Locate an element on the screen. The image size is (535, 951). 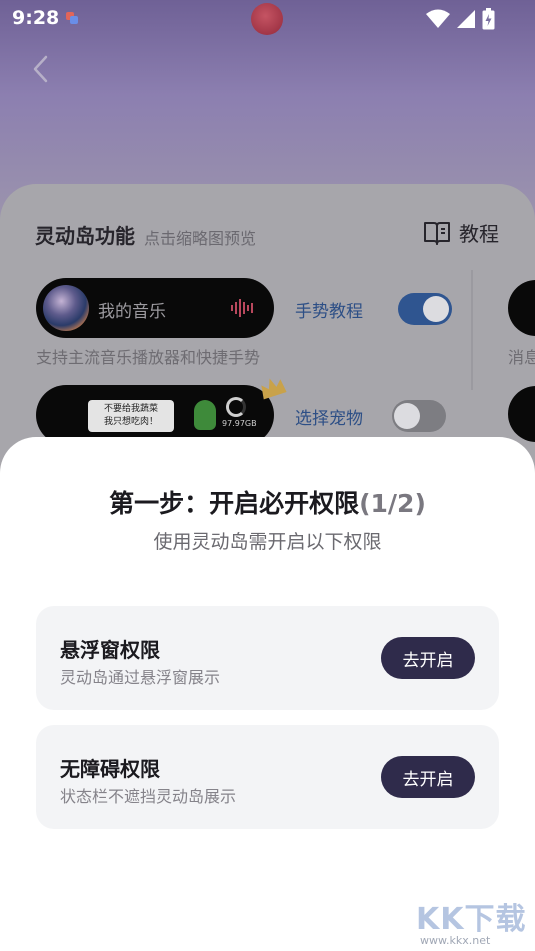
message-feature-desc: 消息 is located at coordinates (521, 357).